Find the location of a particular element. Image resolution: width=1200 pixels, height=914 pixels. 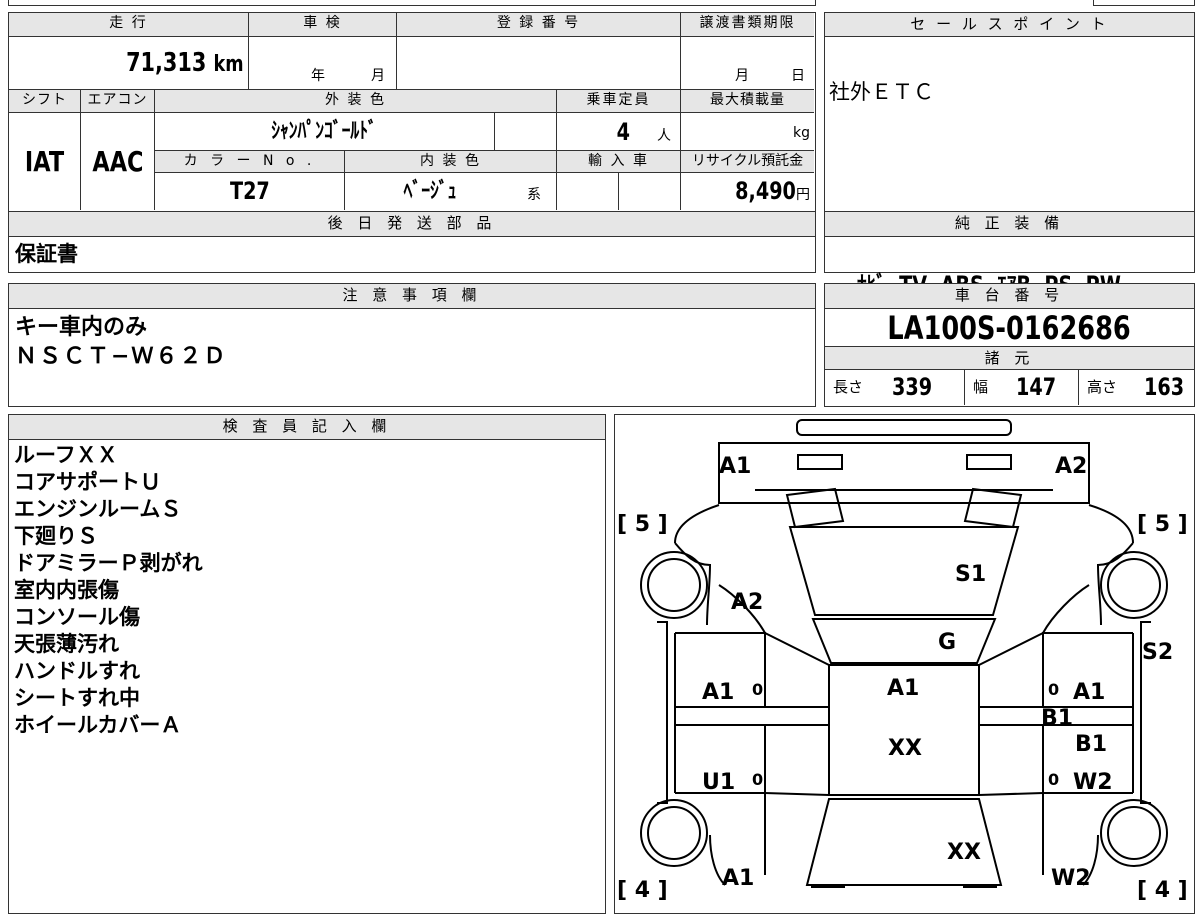

recycle-value: 8,490円 is located at coordinates (747, 191).